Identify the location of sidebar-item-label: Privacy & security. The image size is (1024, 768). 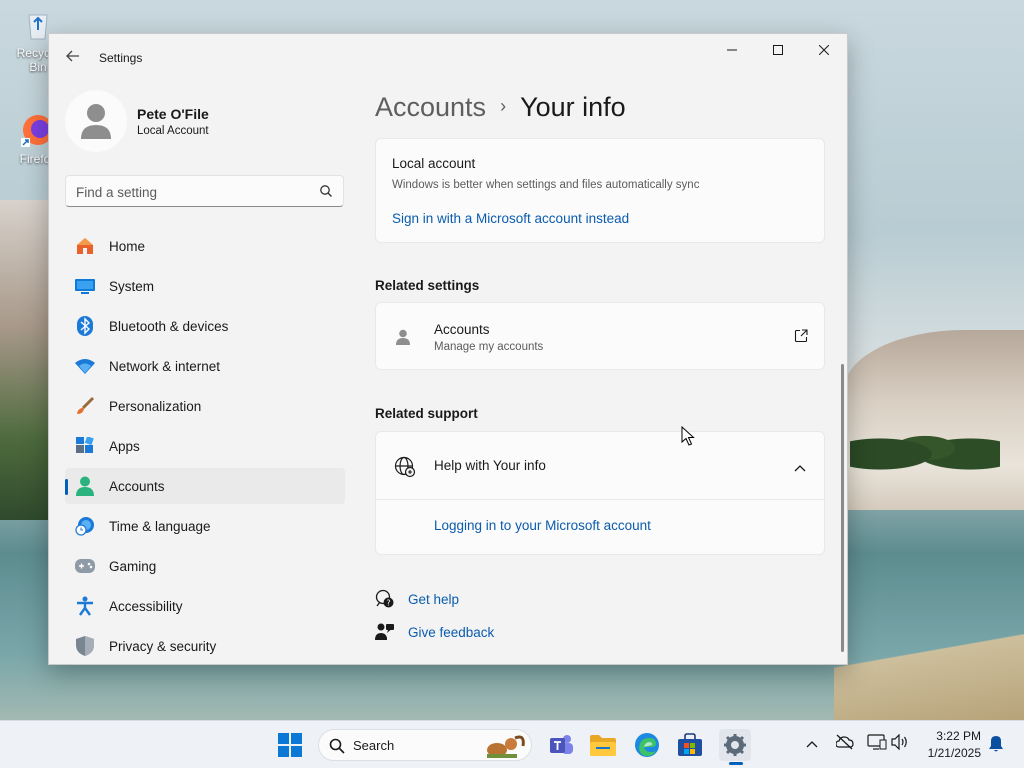
(163, 646).